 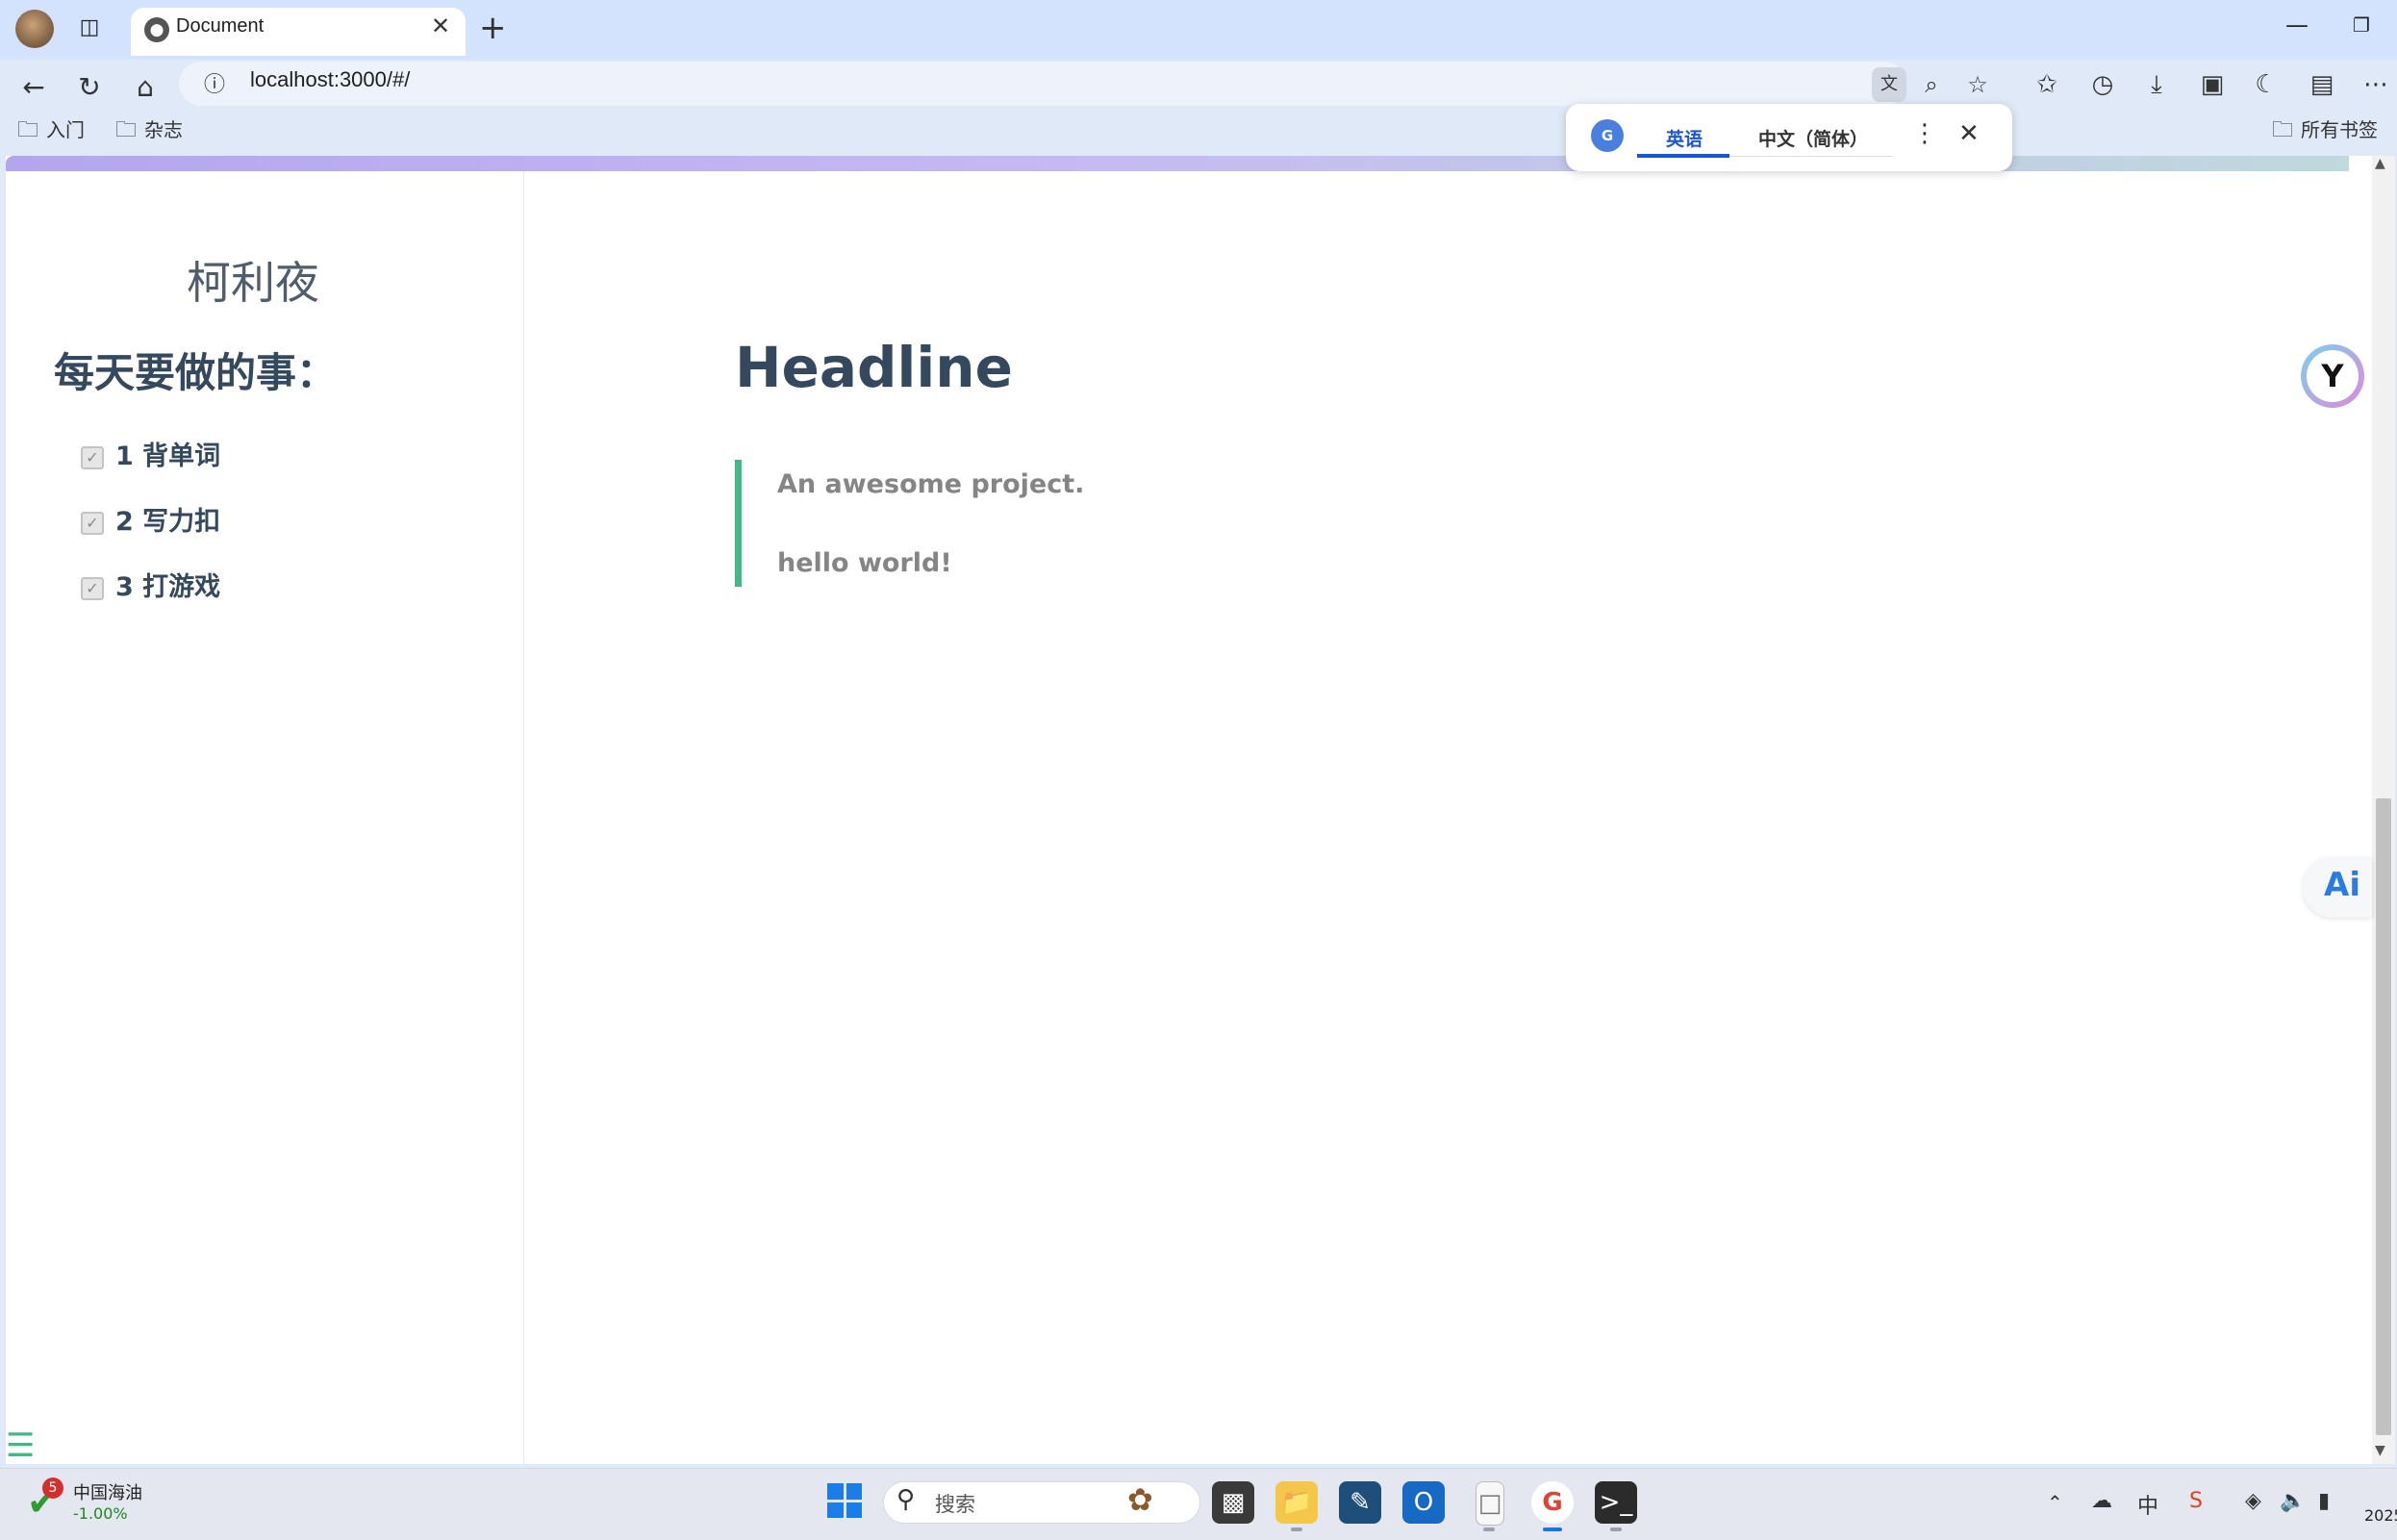 What do you see at coordinates (2293, 1501) in the screenshot?
I see `volume-icon: 🔈` at bounding box center [2293, 1501].